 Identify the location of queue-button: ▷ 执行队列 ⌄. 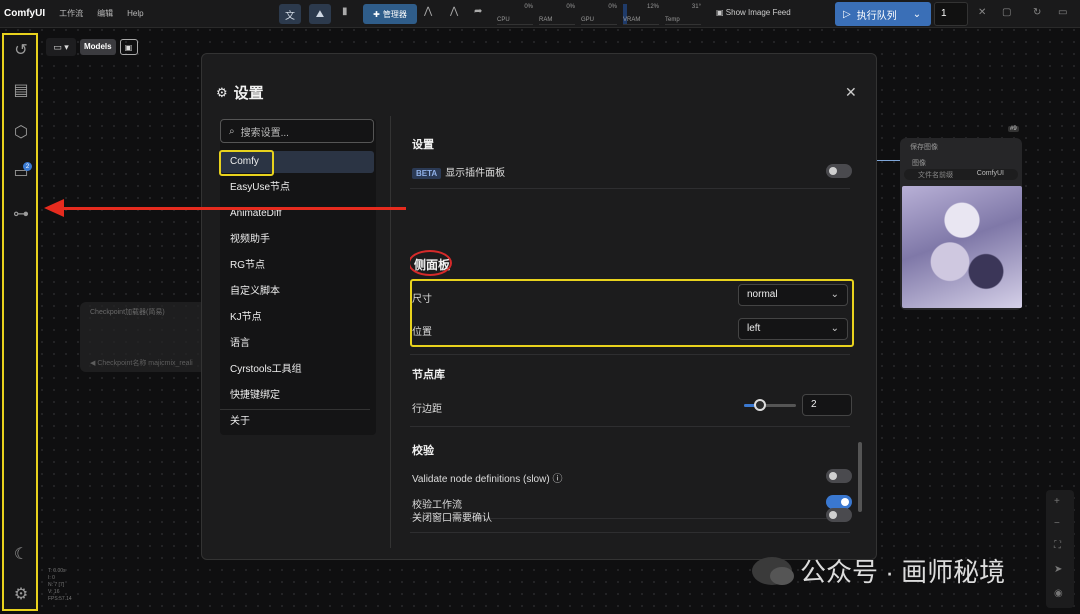
(883, 14).